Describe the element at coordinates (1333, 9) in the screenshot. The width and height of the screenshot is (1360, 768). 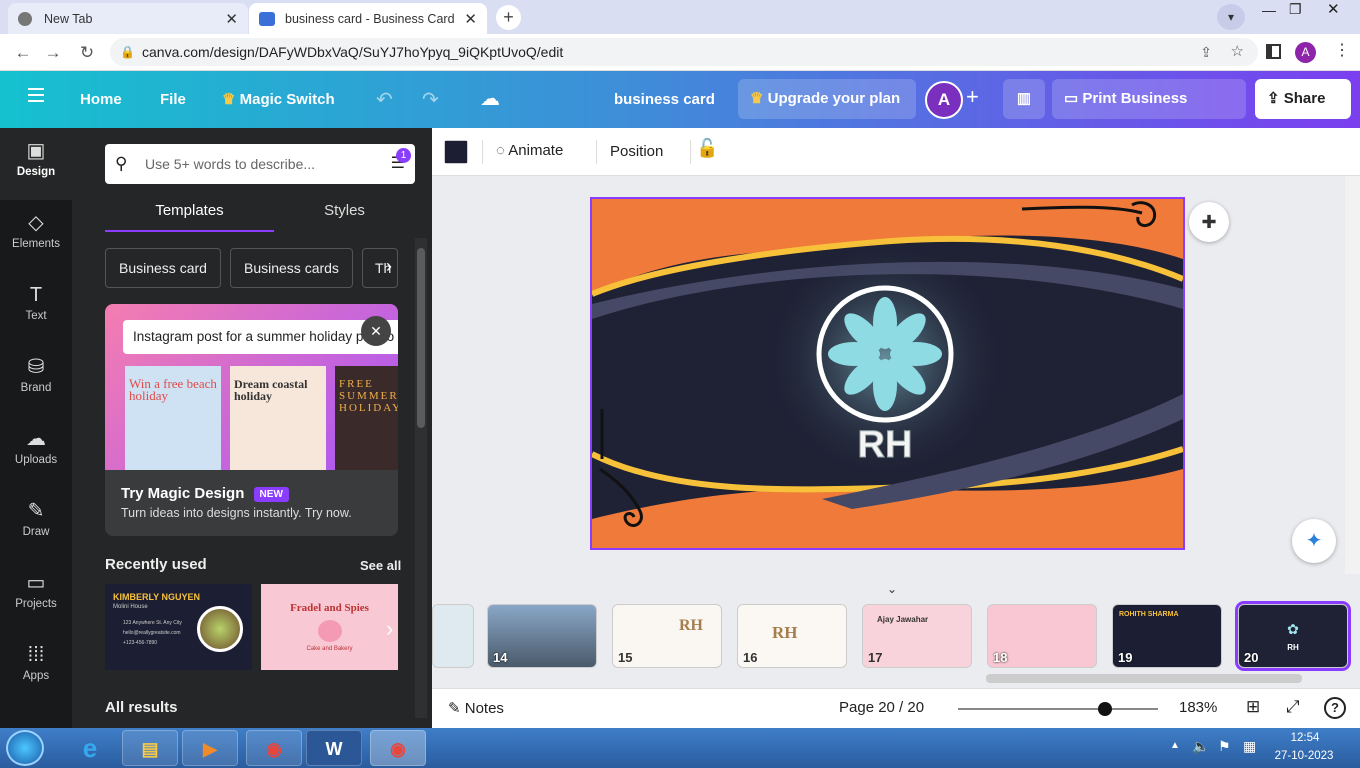
I see `close-window-icon: ✕` at that location.